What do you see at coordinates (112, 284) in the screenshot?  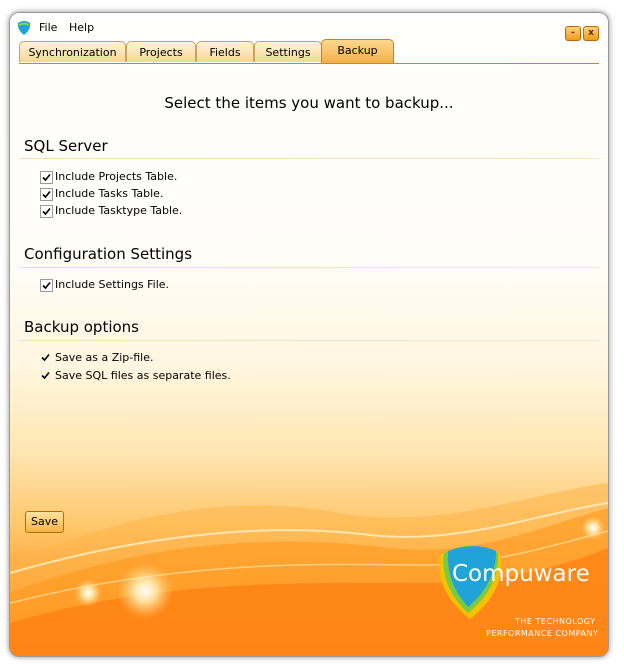 I see `checkbox-label: Include Settings File.` at bounding box center [112, 284].